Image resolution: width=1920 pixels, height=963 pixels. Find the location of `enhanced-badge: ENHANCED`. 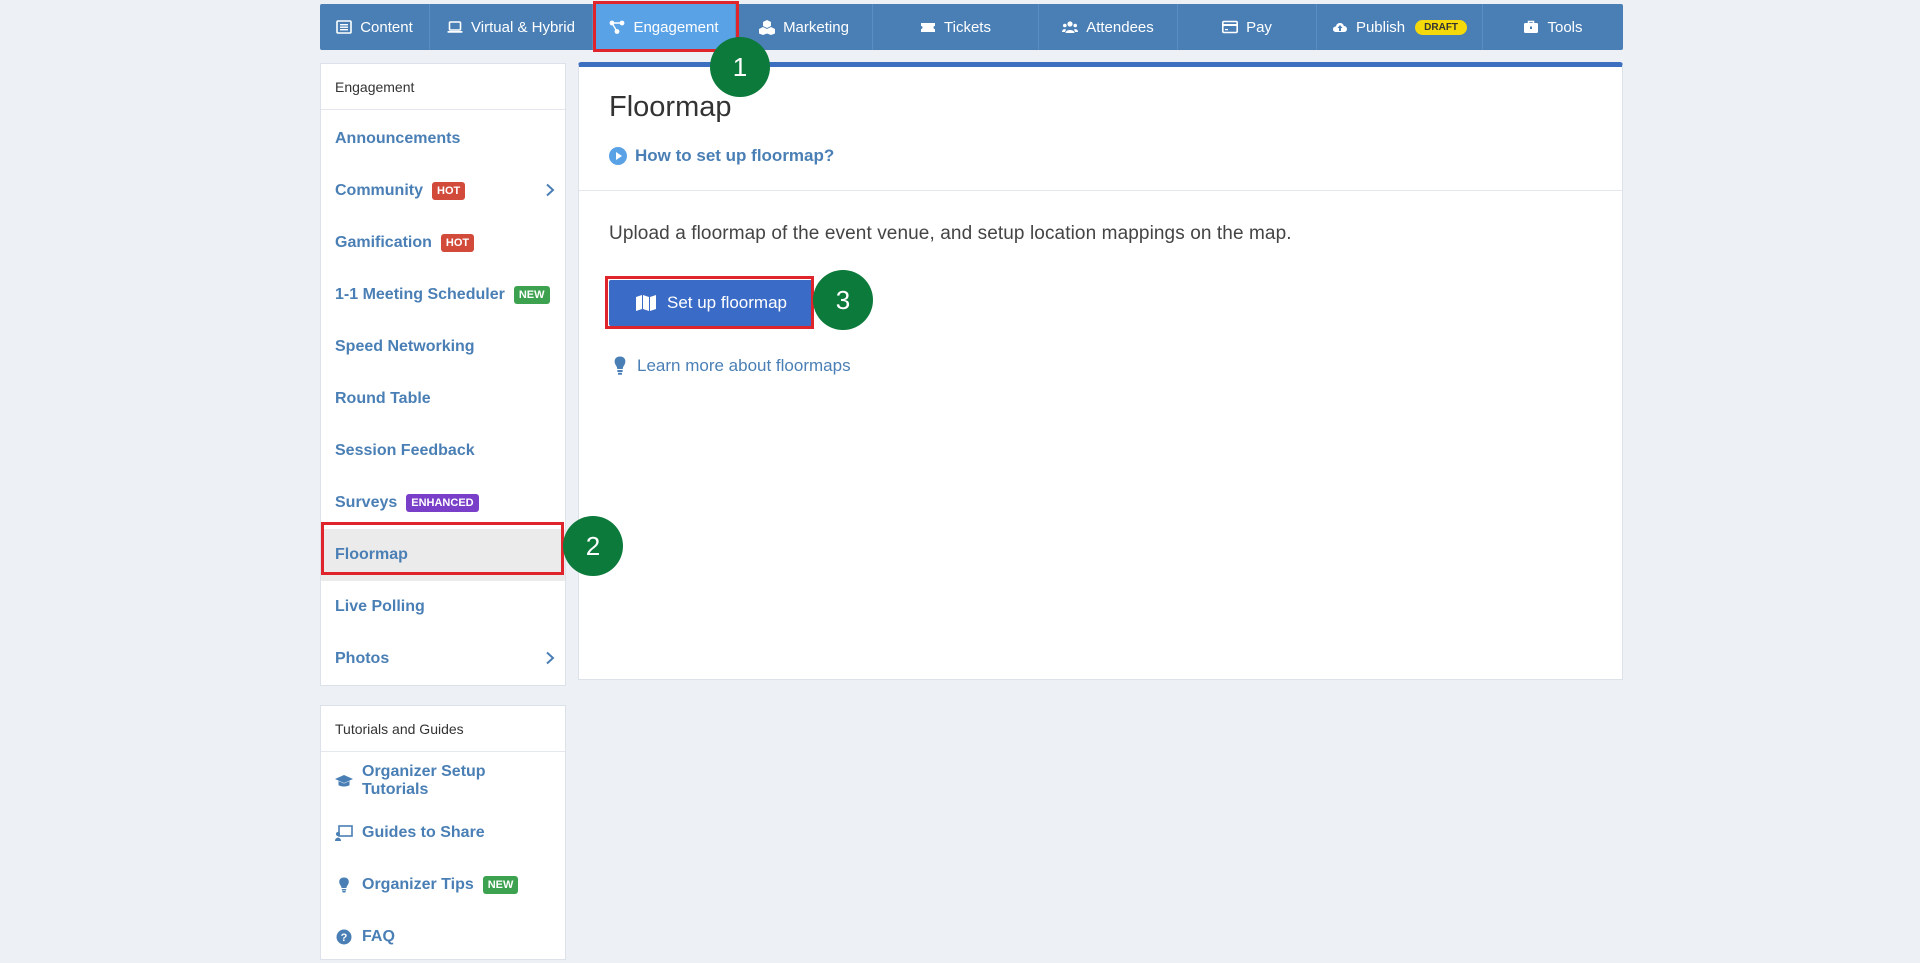

enhanced-badge: ENHANCED is located at coordinates (442, 503).